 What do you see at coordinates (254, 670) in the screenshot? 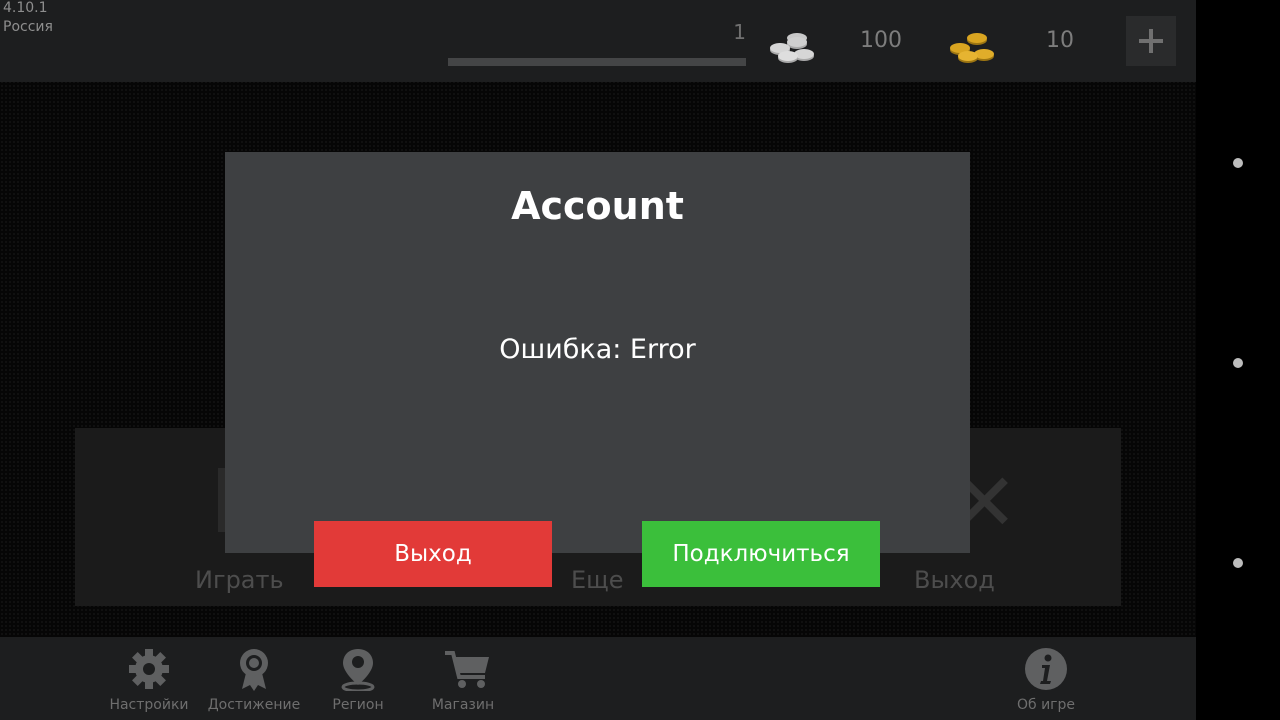
I see `award-icon` at bounding box center [254, 670].